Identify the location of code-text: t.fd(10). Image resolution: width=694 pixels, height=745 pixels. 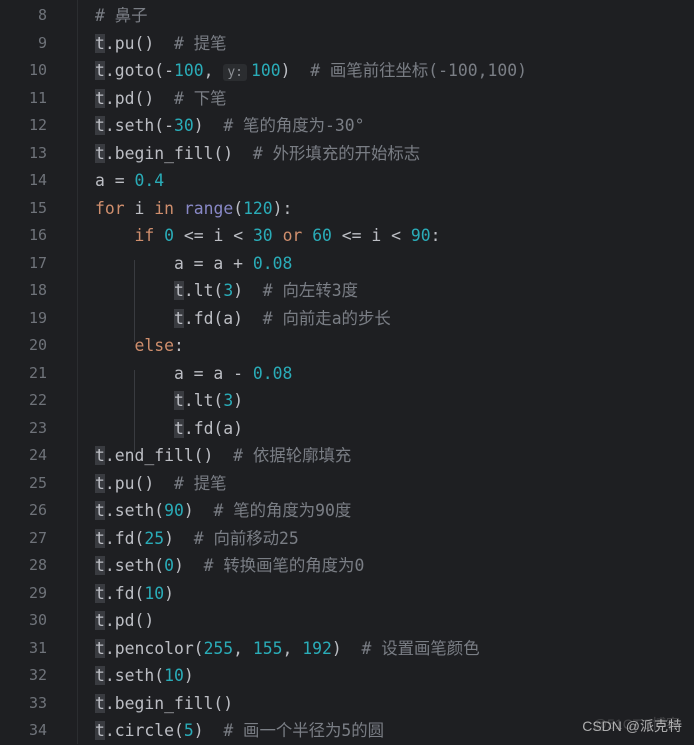
(134, 594).